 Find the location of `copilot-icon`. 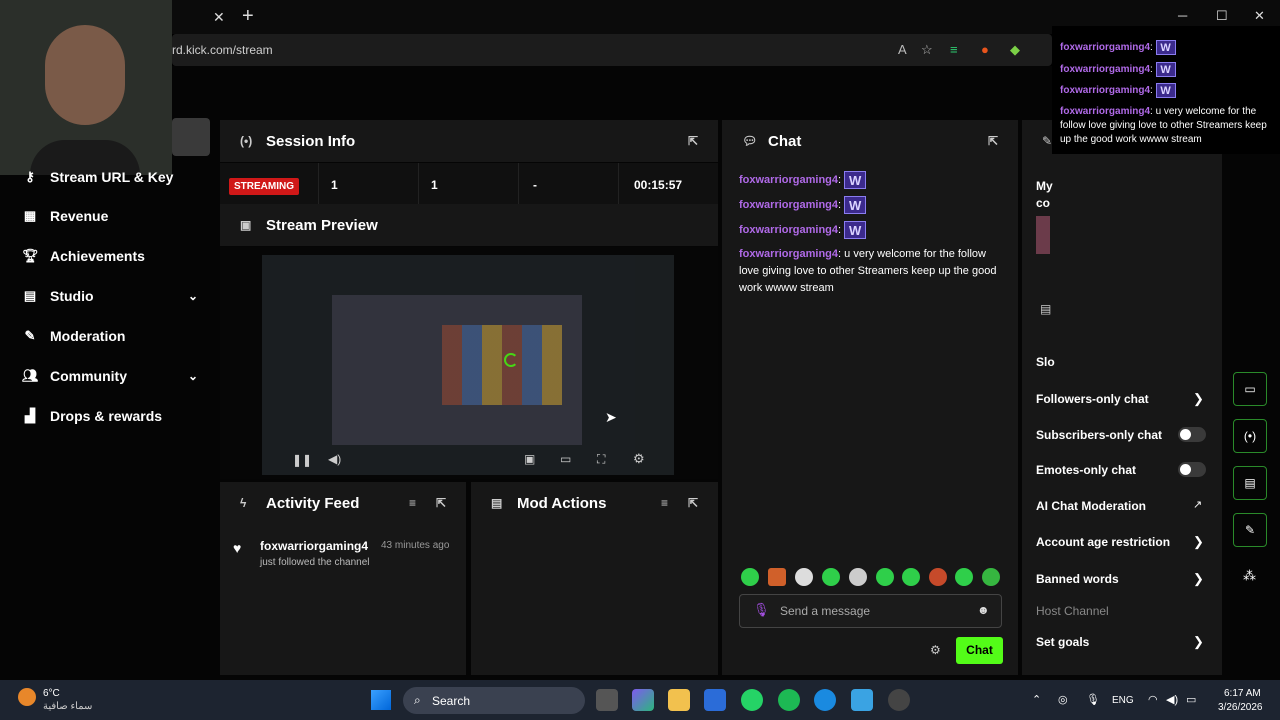

copilot-icon is located at coordinates (643, 700).